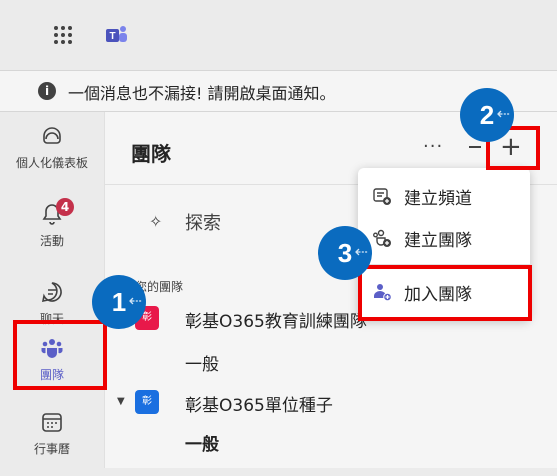 This screenshot has height=476, width=557. I want to click on callout-2: 2 ⇠, so click(487, 115).